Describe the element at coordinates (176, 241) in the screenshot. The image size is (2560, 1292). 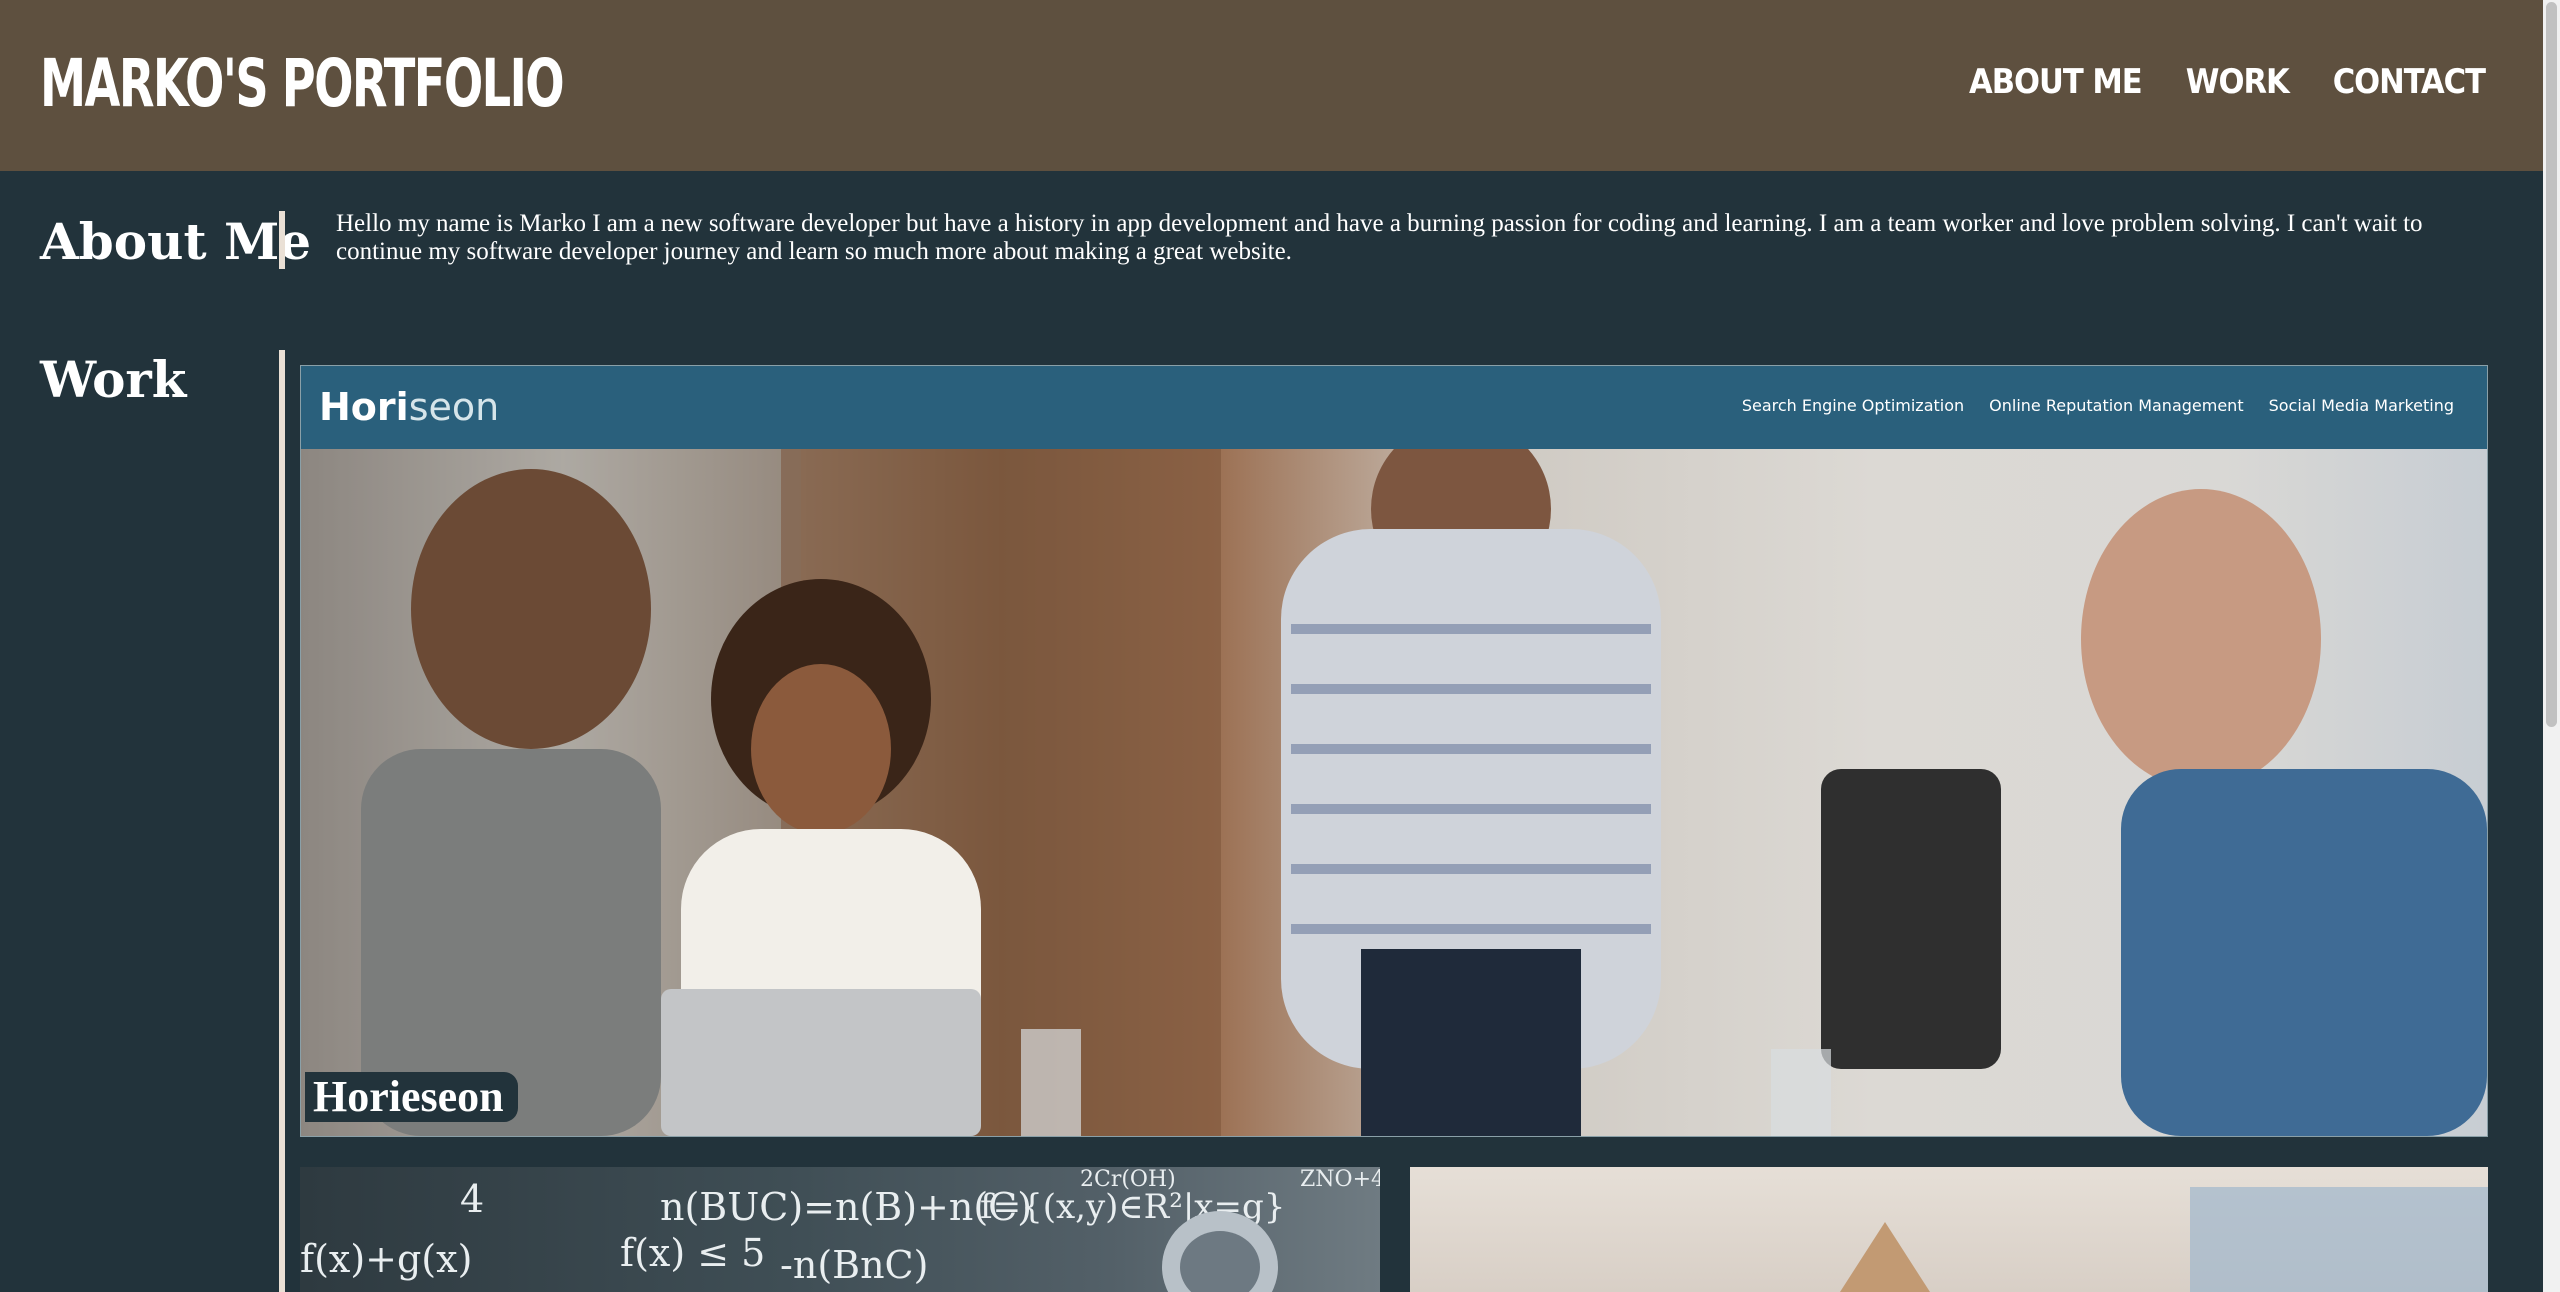
I see `about-me-heading: About Me` at that location.